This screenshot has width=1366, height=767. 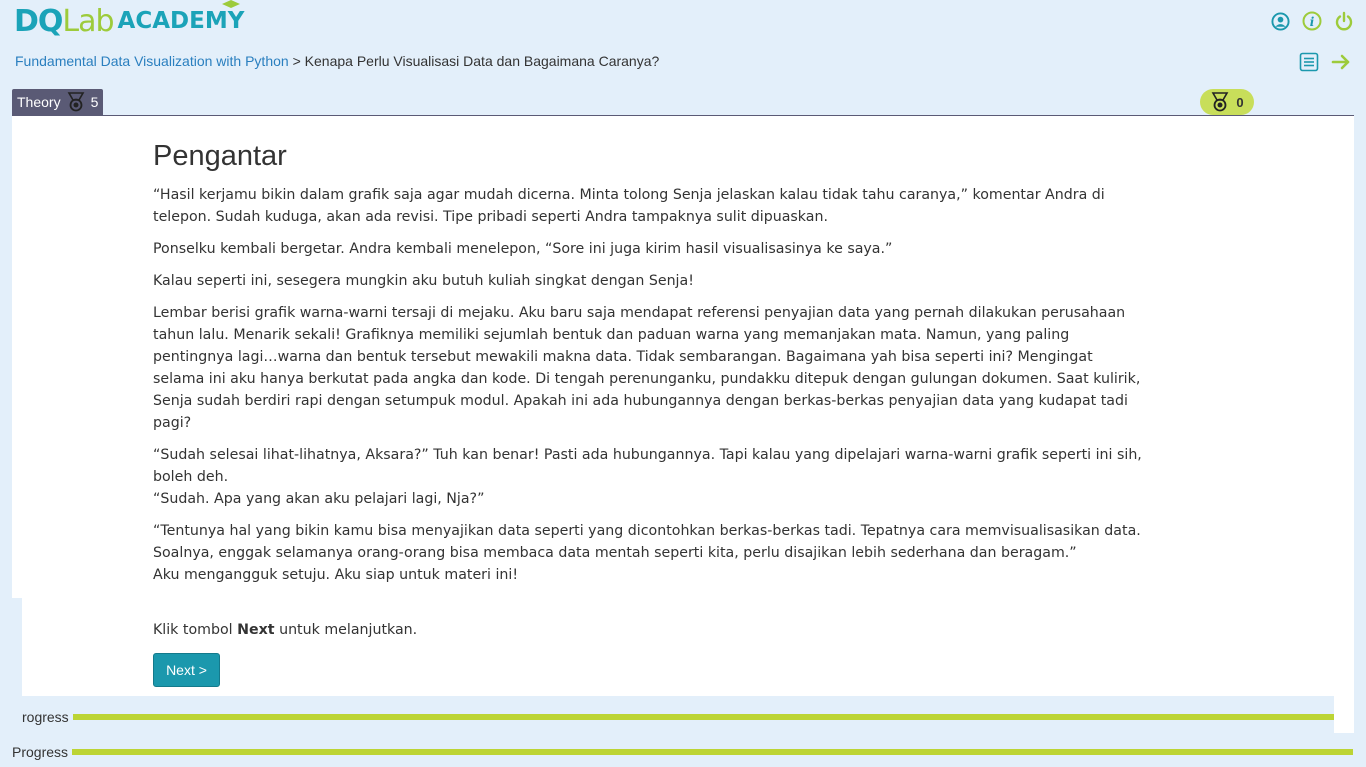 I want to click on list-icon, so click(x=1309, y=62).